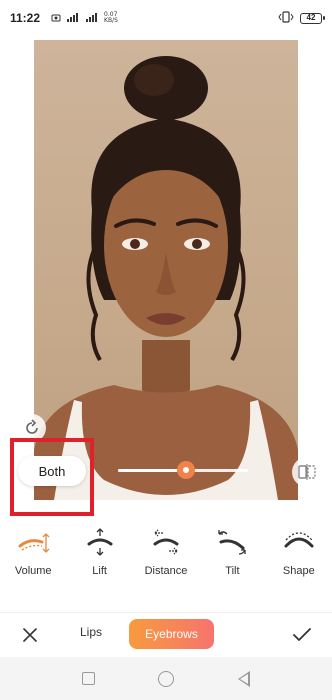 The image size is (332, 700). Describe the element at coordinates (56, 18) in the screenshot. I see `camera-notification-icon` at that location.